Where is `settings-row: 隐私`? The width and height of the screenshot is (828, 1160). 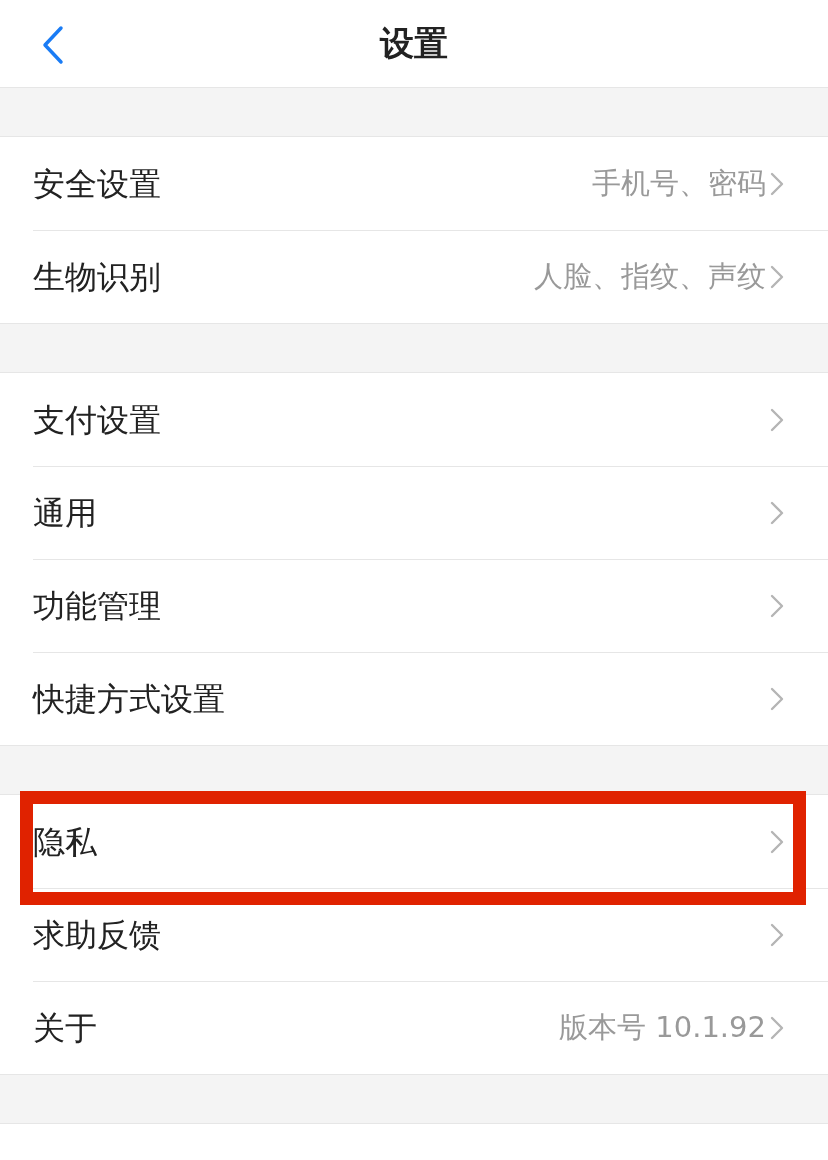 settings-row: 隐私 is located at coordinates (414, 841).